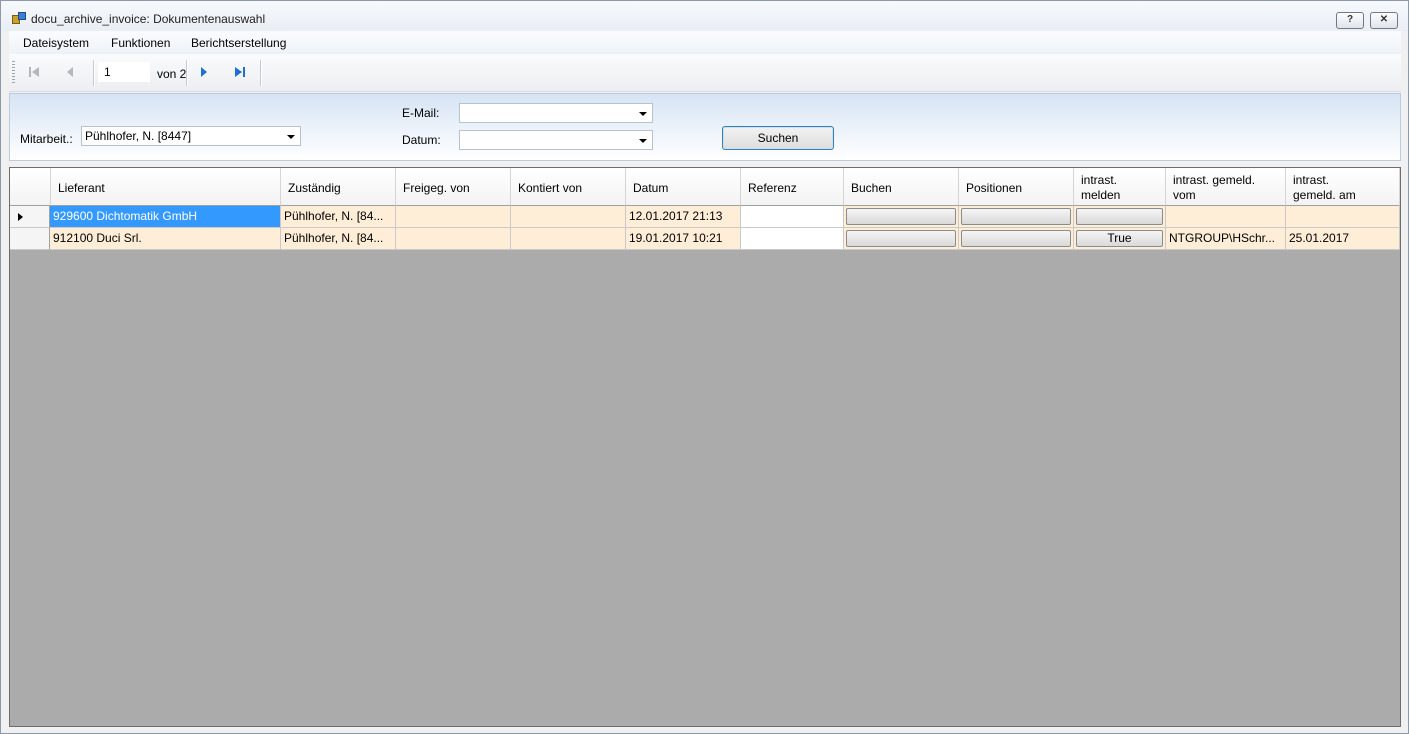 The height and width of the screenshot is (734, 1409). What do you see at coordinates (1343, 217) in the screenshot?
I see `cell-intrast-gemeld-am` at bounding box center [1343, 217].